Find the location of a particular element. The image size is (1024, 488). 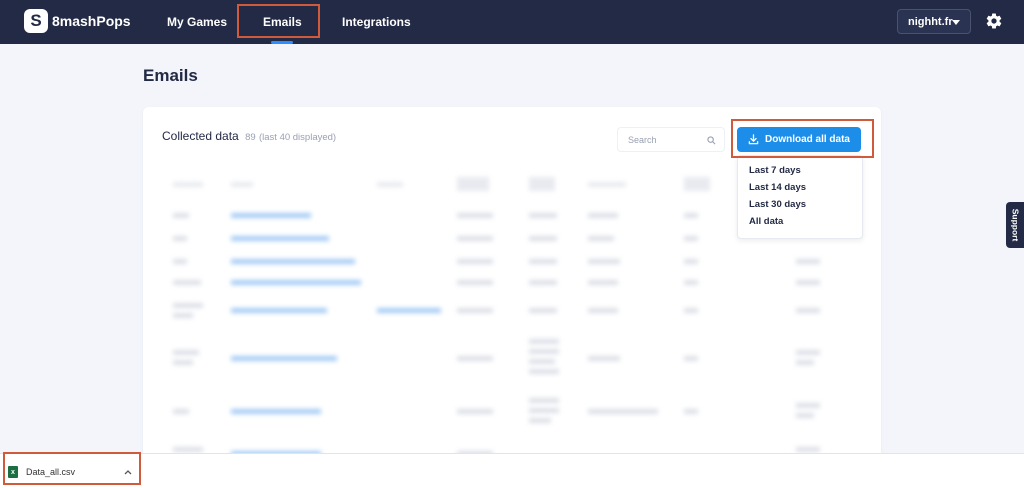

search-icon is located at coordinates (711, 140).